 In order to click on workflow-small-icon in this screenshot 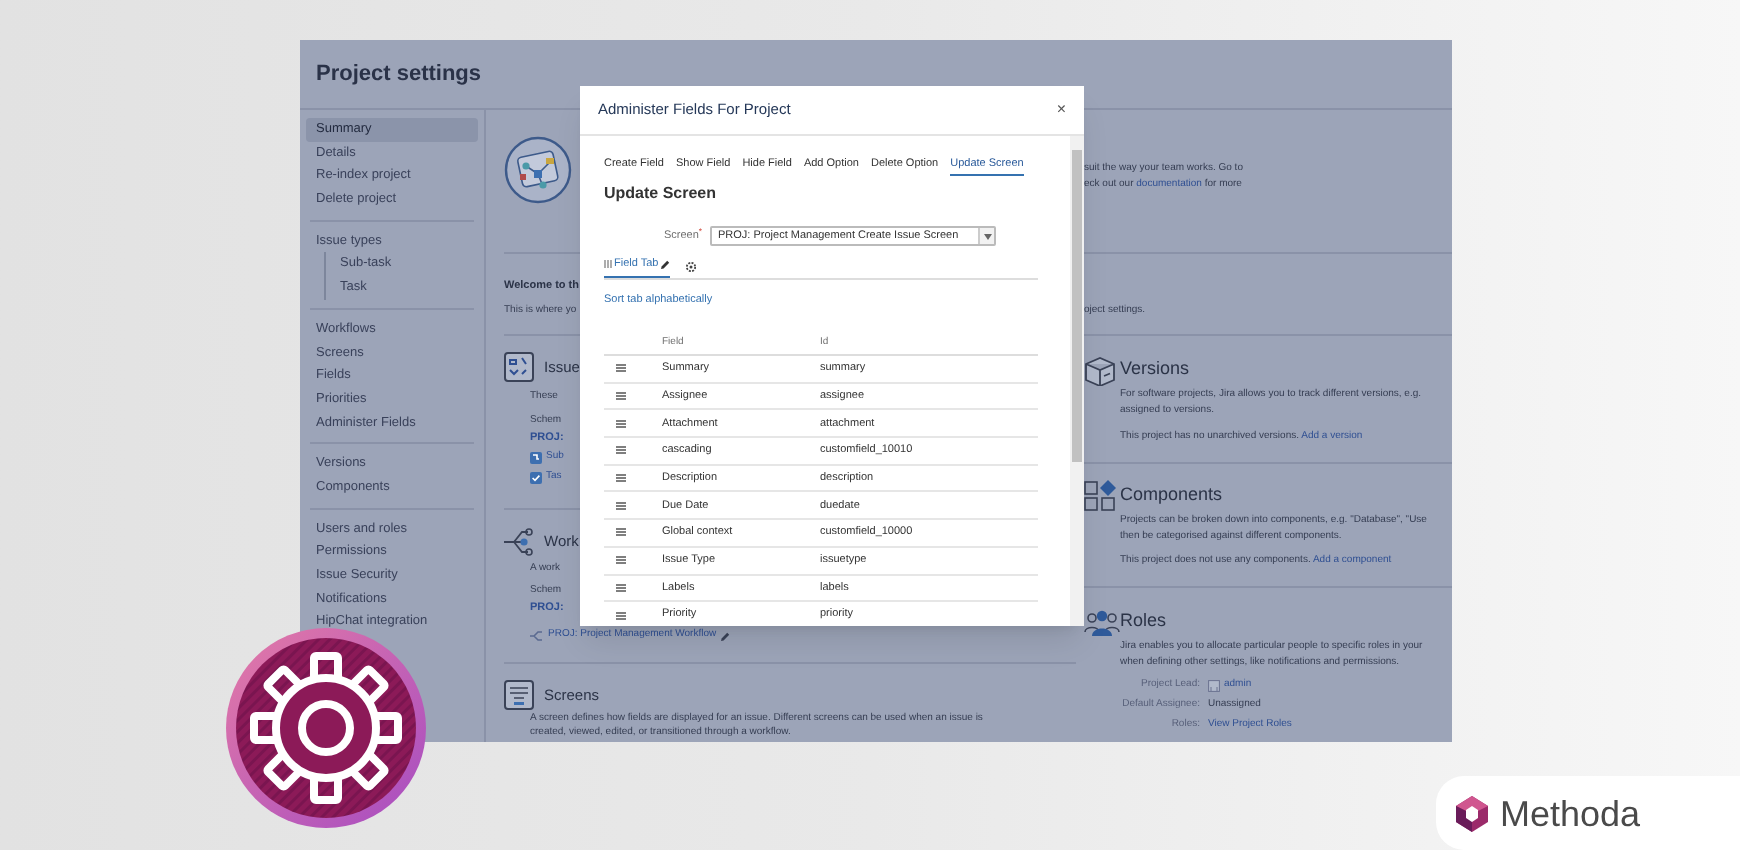, I will do `click(537, 636)`.